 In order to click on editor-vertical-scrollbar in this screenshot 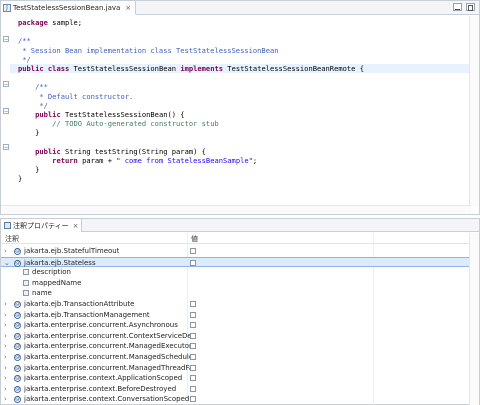, I will do `click(474, 111)`.